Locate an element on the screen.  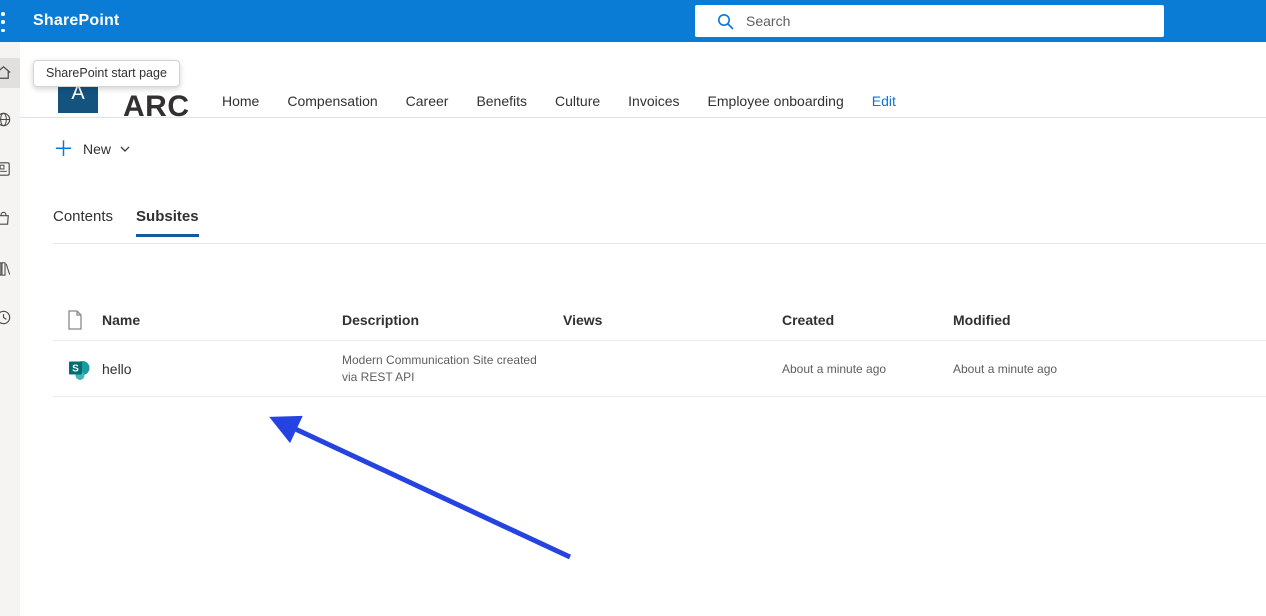
rail-item-recent is located at coordinates (10, 318).